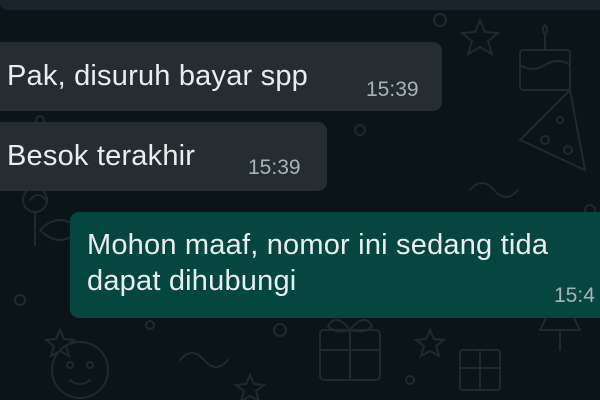 Image resolution: width=600 pixels, height=400 pixels. What do you see at coordinates (158, 76) in the screenshot?
I see `message-text: Pak, disuruh bayar spp` at bounding box center [158, 76].